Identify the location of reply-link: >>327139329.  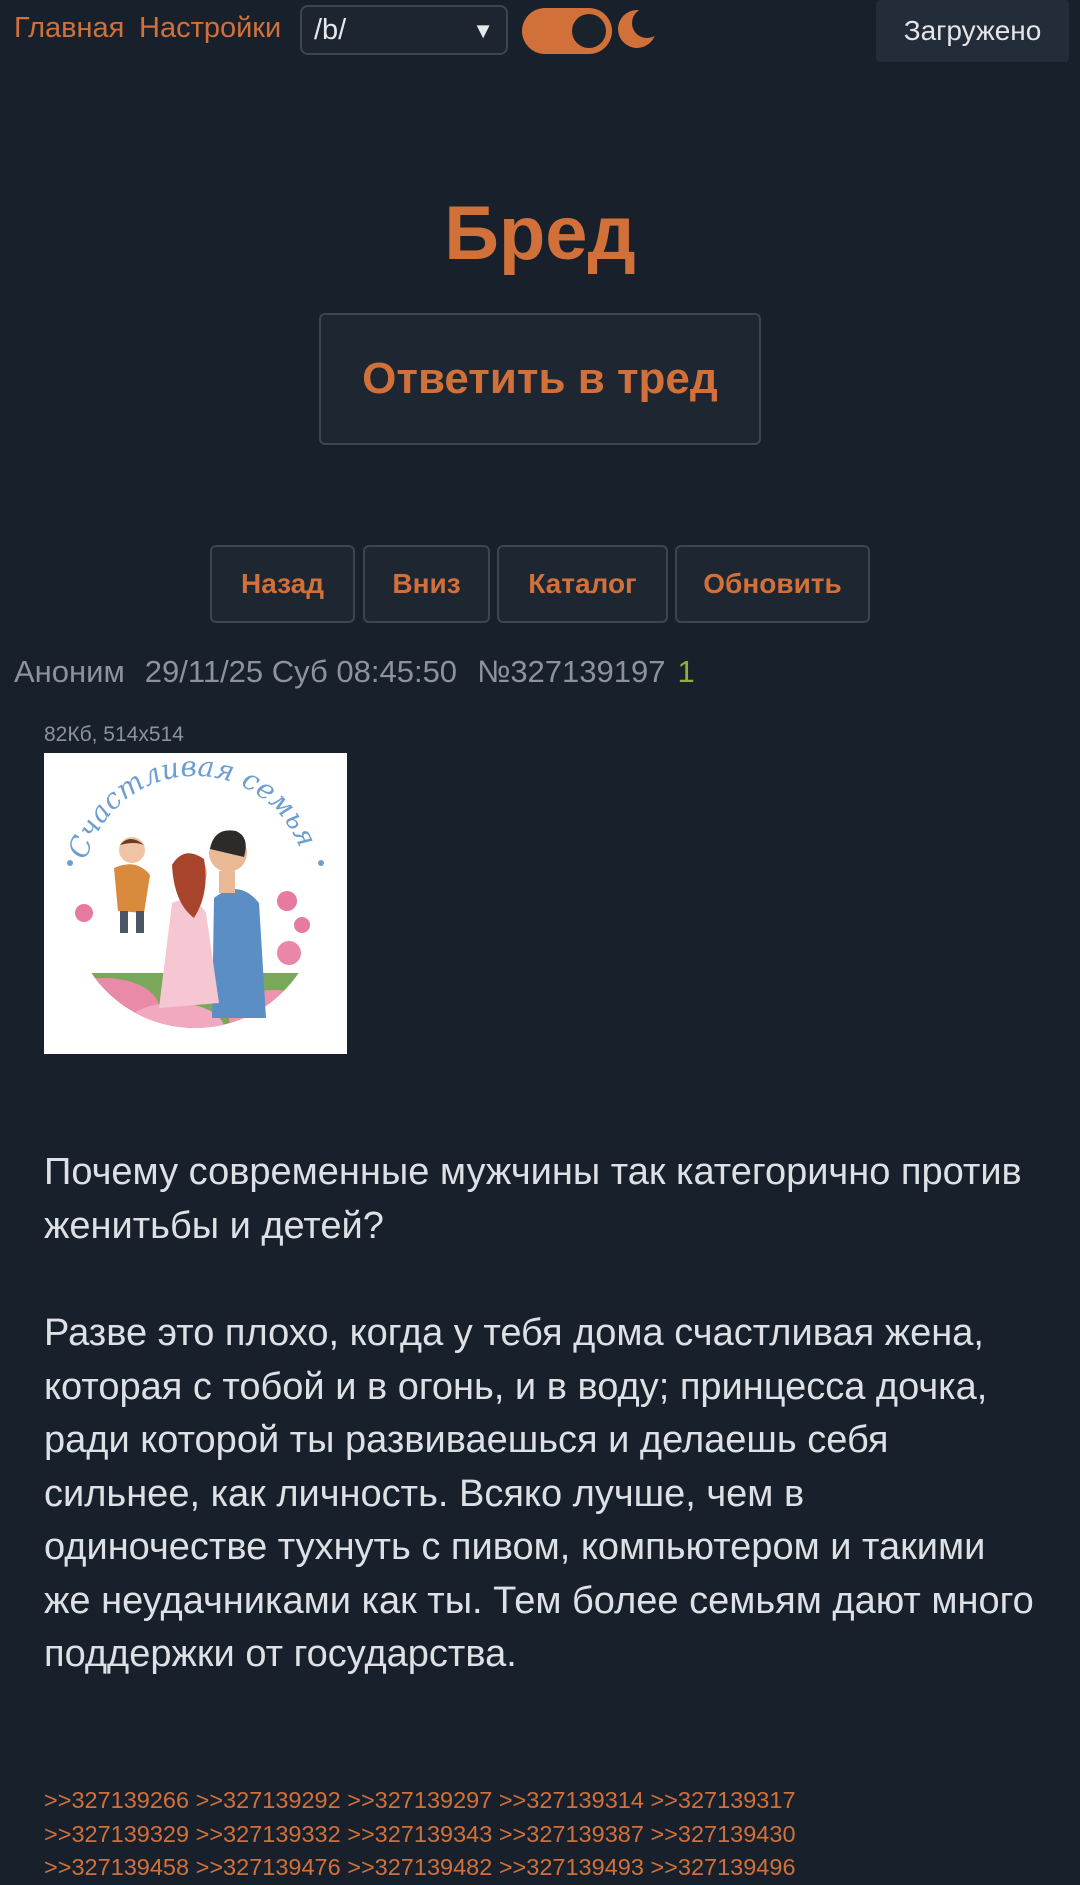
(116, 1834).